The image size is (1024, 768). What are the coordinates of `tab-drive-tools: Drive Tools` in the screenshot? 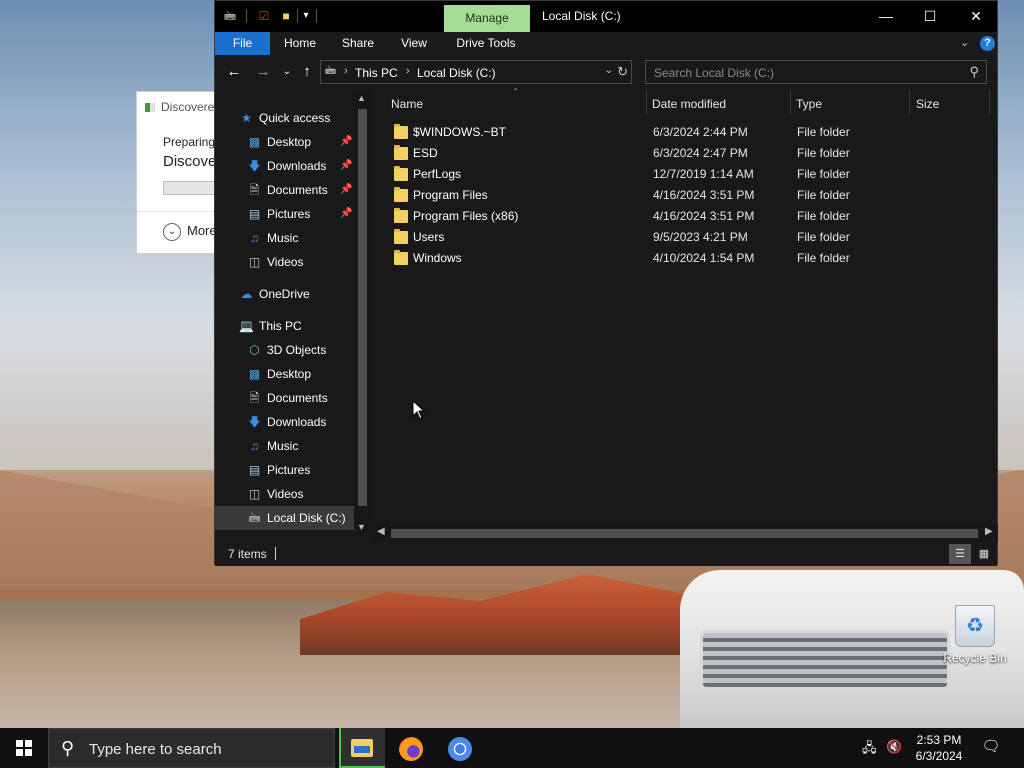 It's located at (486, 43).